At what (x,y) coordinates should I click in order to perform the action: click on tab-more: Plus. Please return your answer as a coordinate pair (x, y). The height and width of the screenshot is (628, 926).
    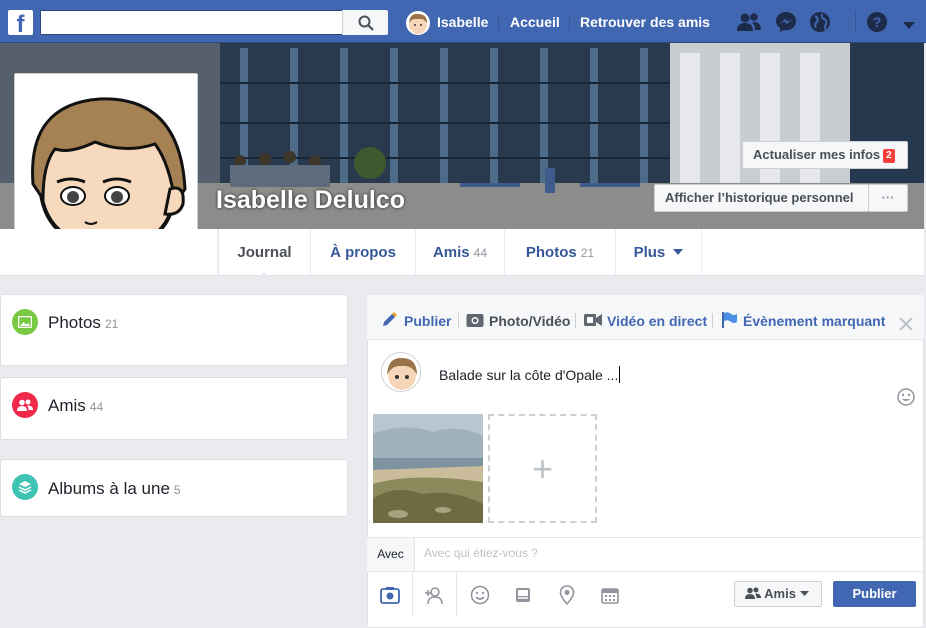
    Looking at the image, I should click on (658, 252).